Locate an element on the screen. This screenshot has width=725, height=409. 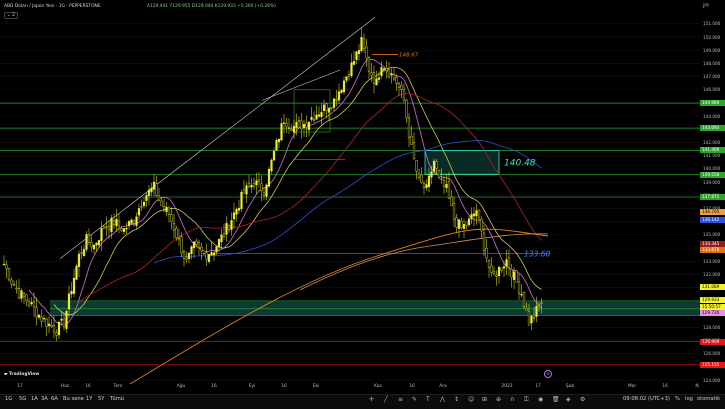
price-tag: 143.093 is located at coordinates (712, 128).